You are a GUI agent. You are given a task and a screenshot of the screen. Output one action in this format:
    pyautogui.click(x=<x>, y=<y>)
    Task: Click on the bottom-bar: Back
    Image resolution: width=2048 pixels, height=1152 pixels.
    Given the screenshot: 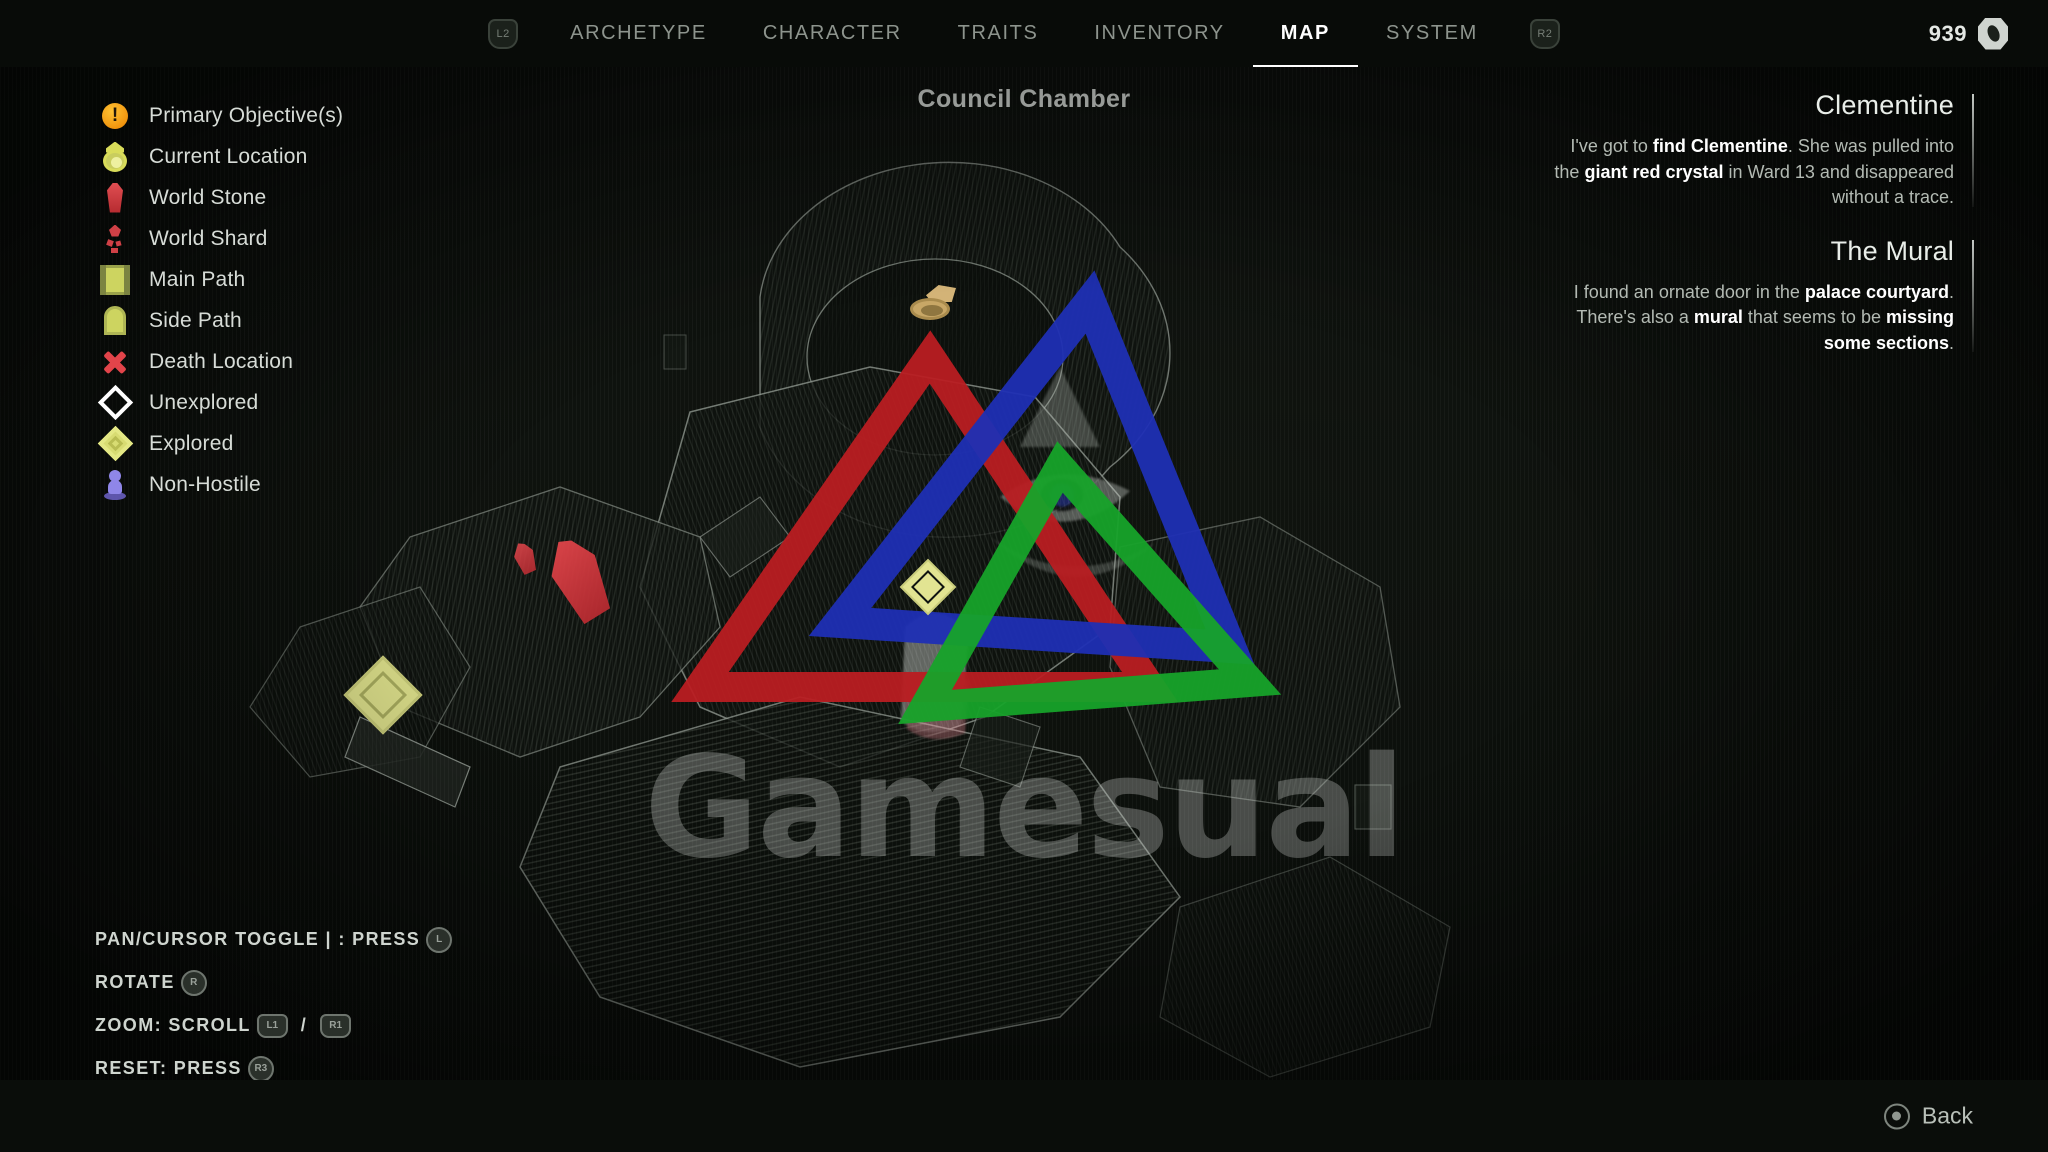 What is the action you would take?
    pyautogui.click(x=1024, y=1116)
    